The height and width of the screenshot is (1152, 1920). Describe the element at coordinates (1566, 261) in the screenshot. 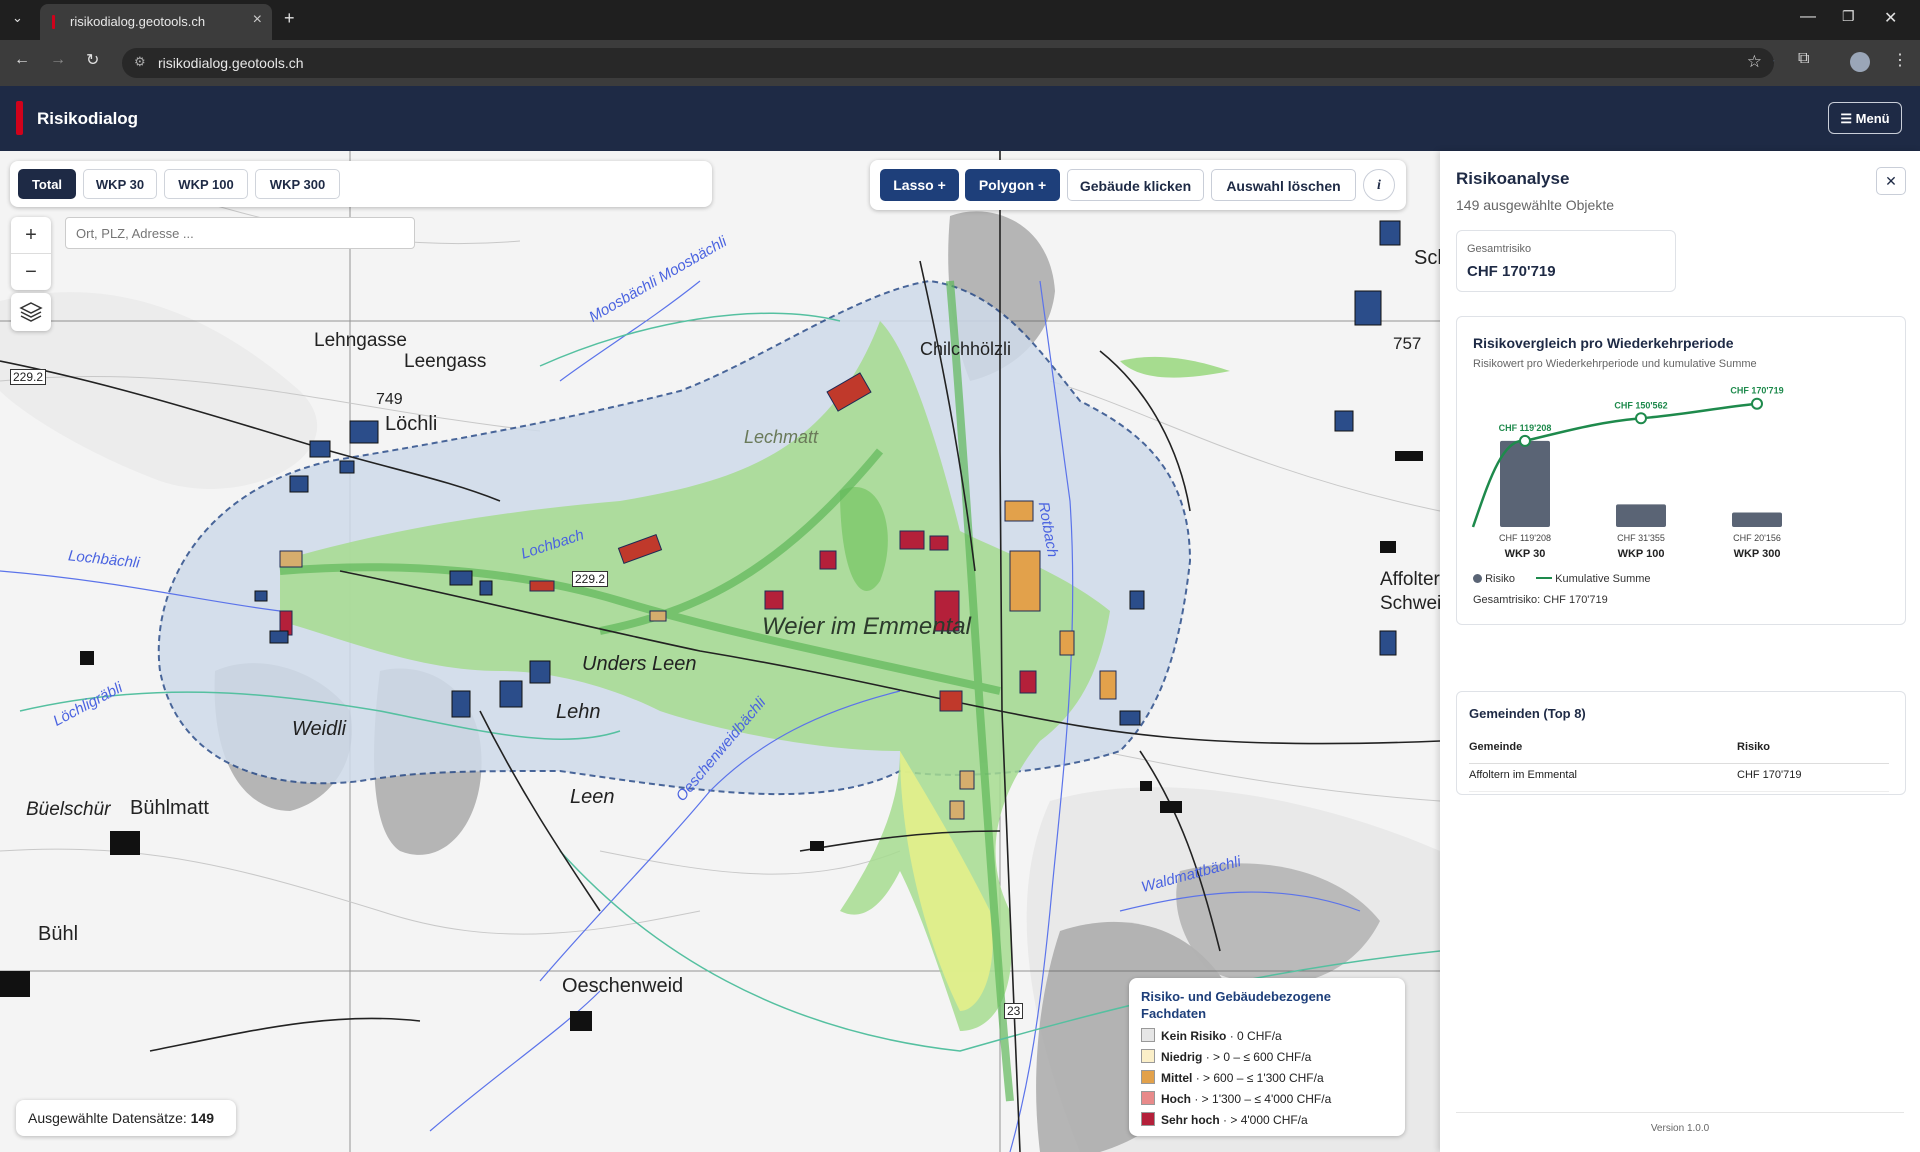

I see `total-risk-card: Gesamtrisiko CHF 170'719` at that location.